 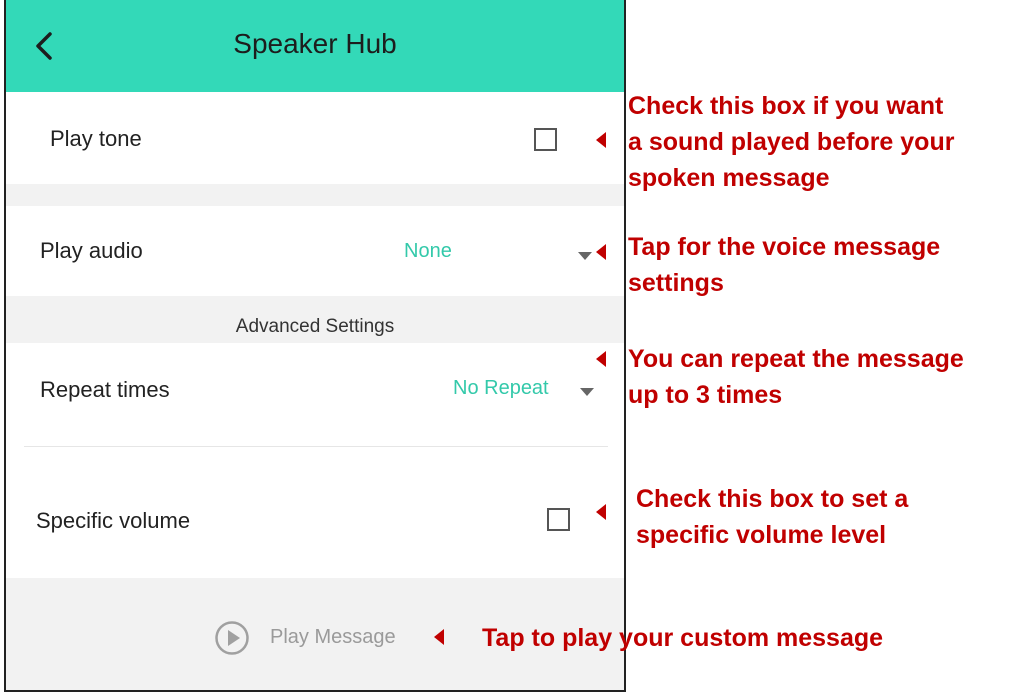 I want to click on note-line: You can repeat the message, so click(x=796, y=359).